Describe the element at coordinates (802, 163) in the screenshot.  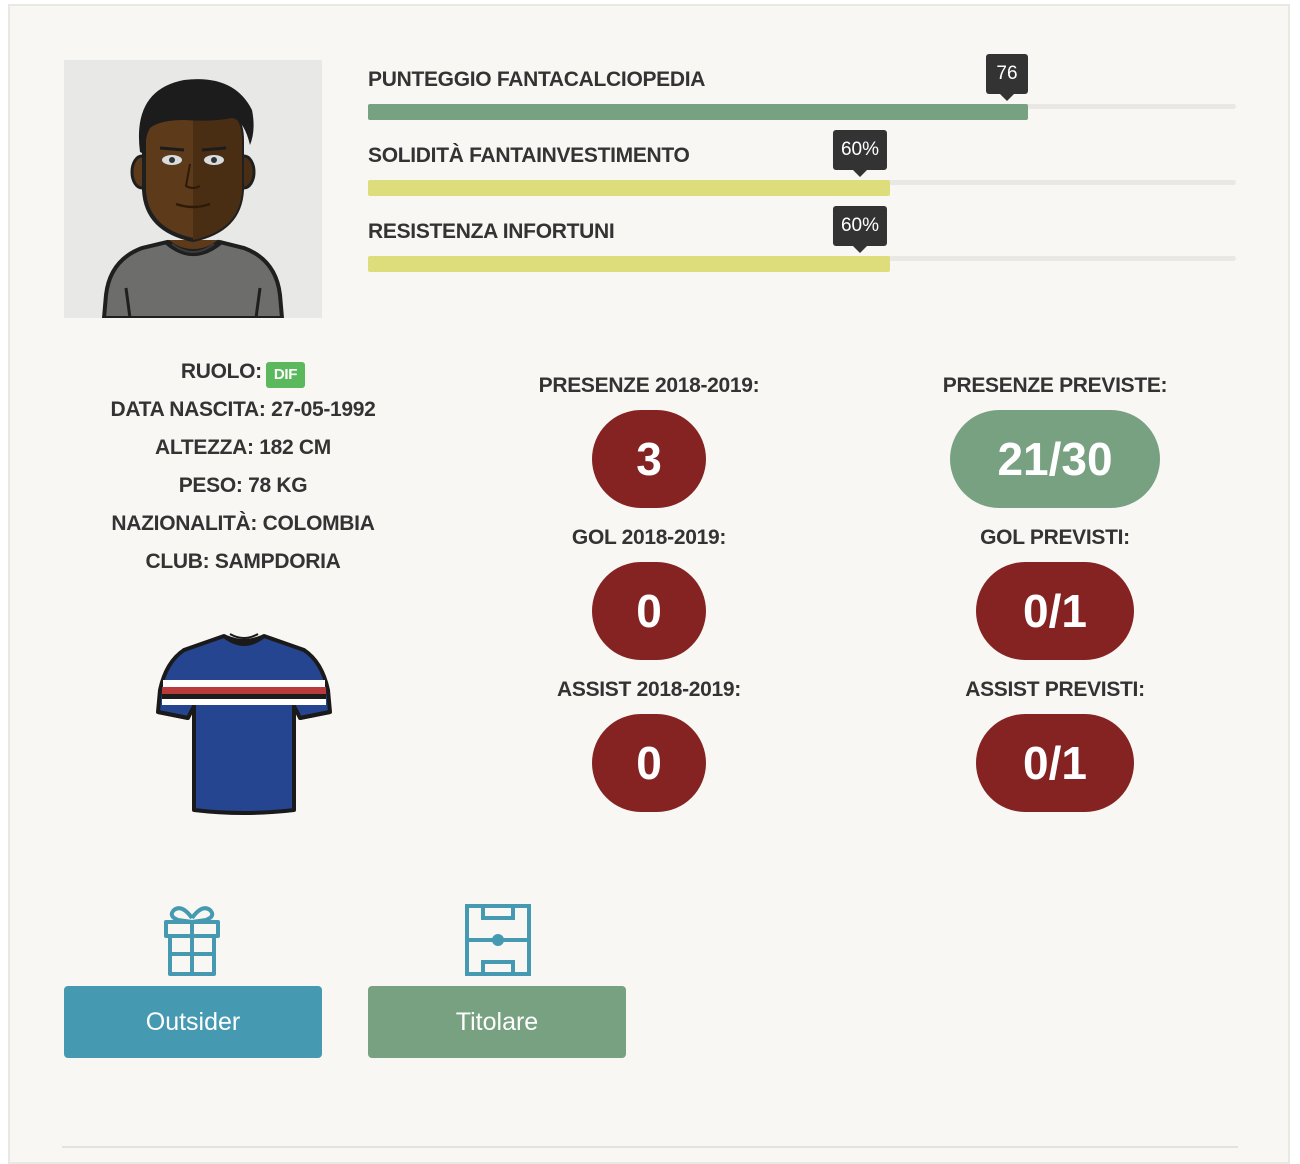
I see `bar-solidita: SOLIDITÀ FANTAINVESTIMENTO 60%` at that location.